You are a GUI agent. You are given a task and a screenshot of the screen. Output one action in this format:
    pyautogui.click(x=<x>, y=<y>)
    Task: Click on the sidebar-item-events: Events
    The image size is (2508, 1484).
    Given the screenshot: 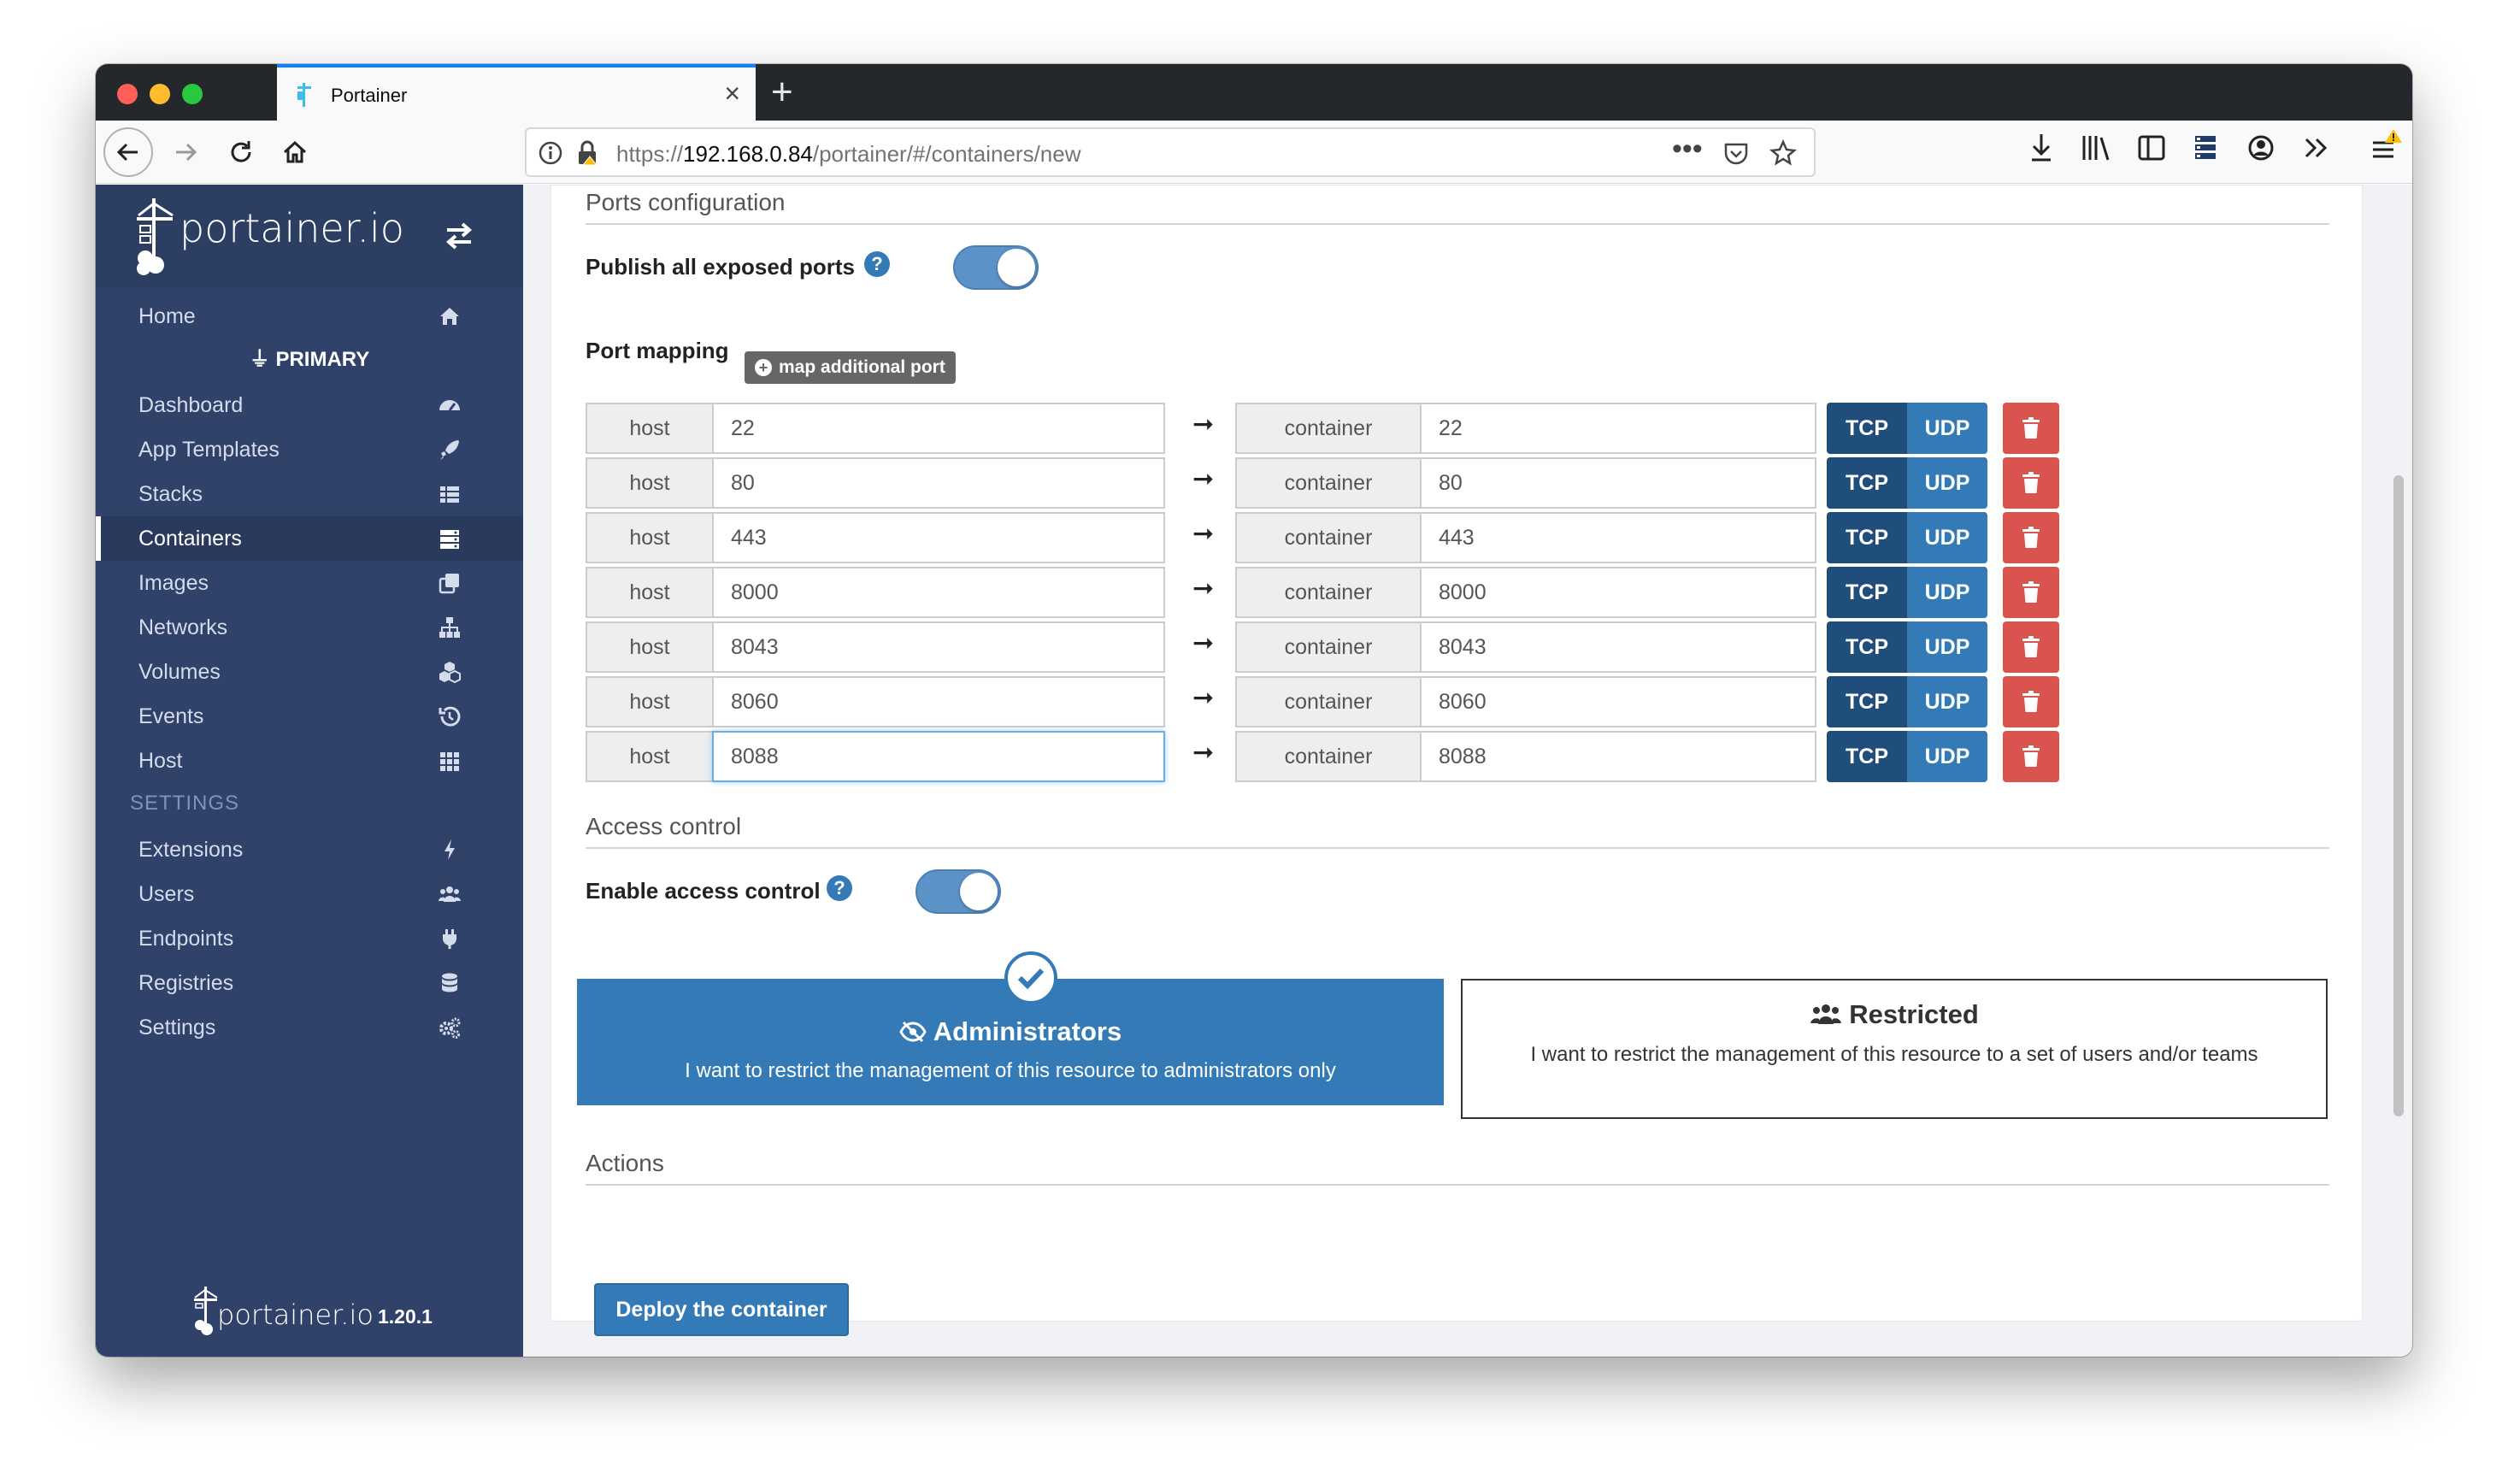 What is the action you would take?
    pyautogui.click(x=309, y=716)
    